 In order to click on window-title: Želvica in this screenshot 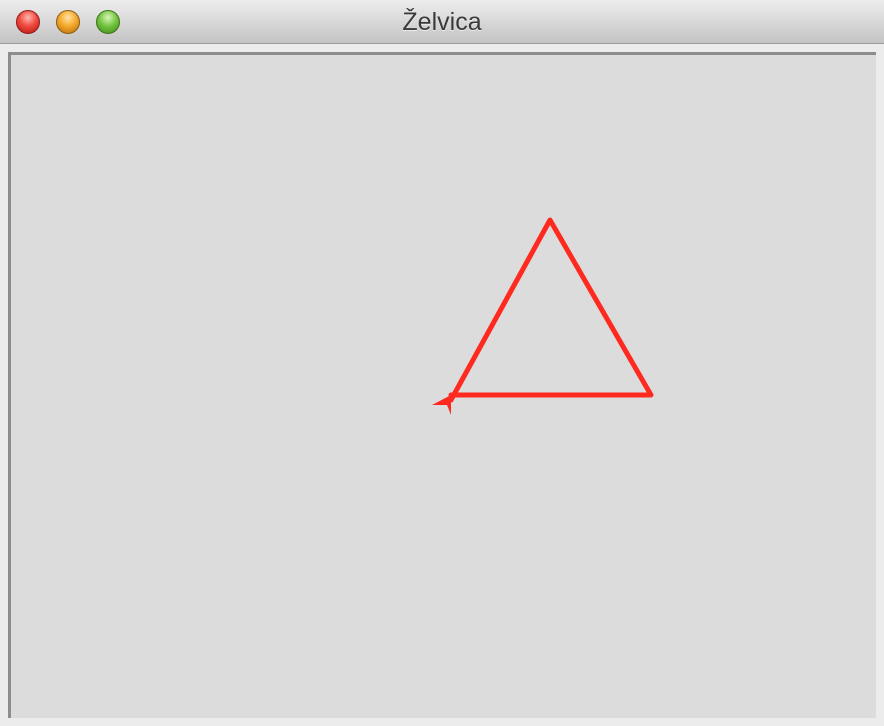, I will do `click(442, 22)`.